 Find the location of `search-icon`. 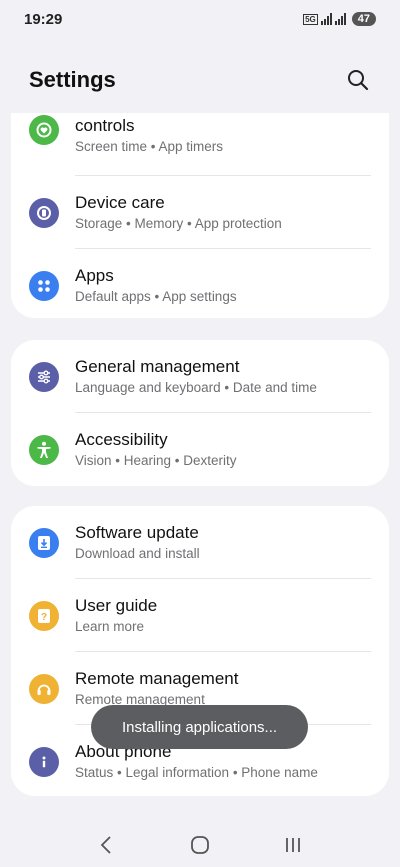

search-icon is located at coordinates (358, 80).